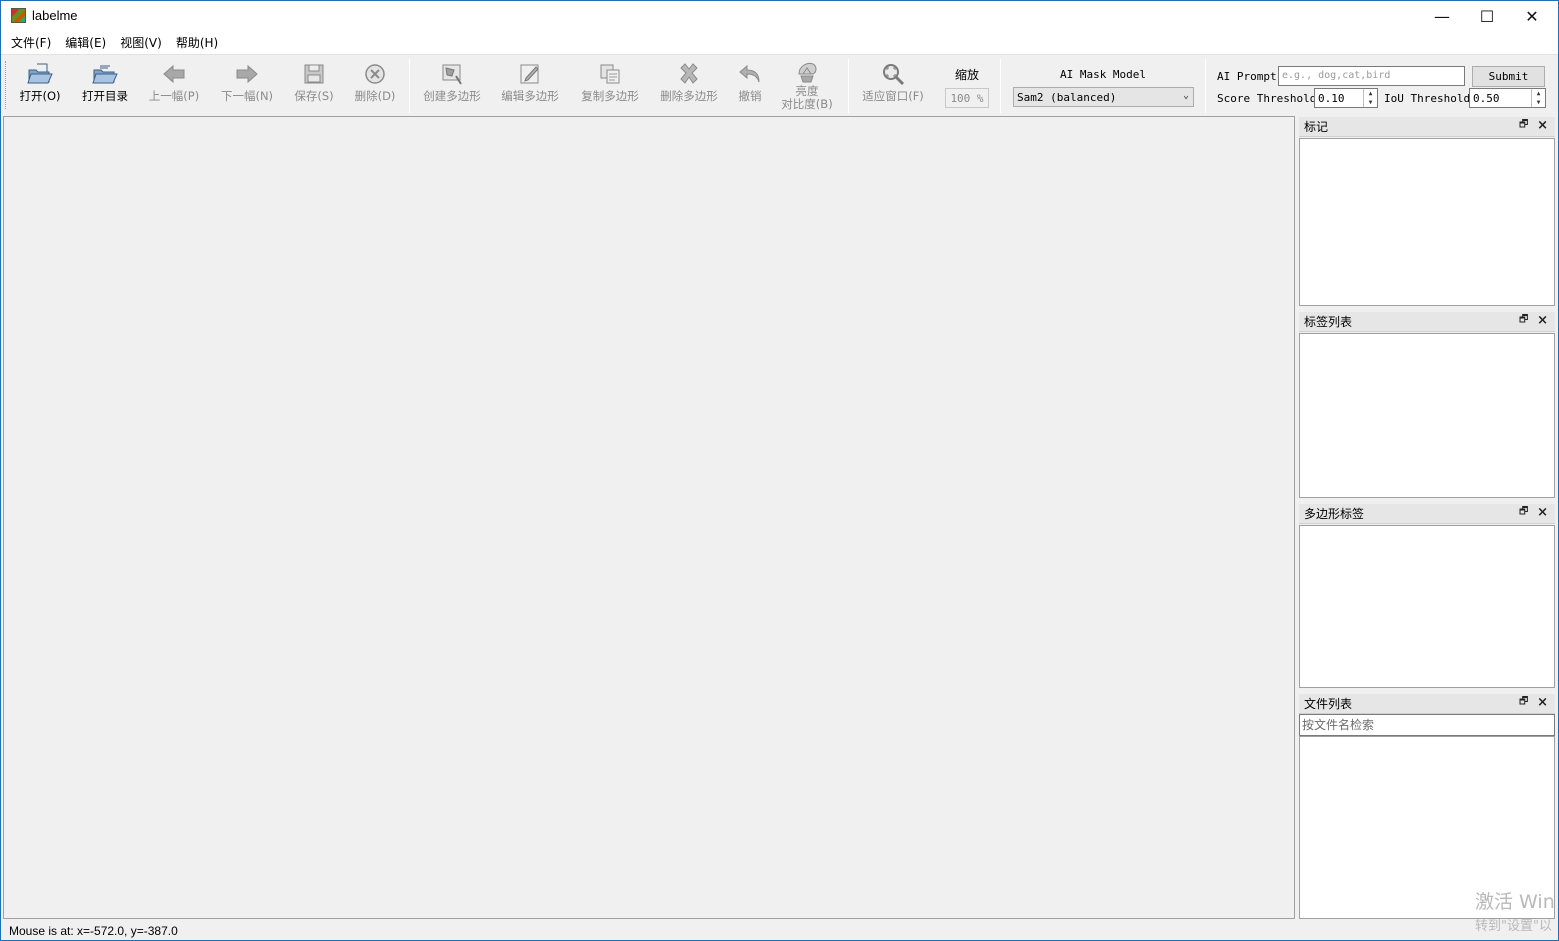 This screenshot has height=941, width=1559. Describe the element at coordinates (1247, 76) in the screenshot. I see `ai-prompt-label: AI Prompt` at that location.